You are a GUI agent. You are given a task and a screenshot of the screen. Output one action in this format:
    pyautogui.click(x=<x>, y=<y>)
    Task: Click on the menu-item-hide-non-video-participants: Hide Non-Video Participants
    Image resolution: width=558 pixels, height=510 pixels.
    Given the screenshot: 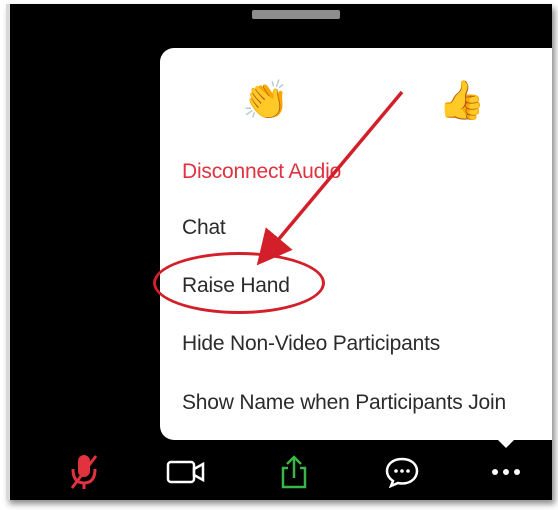 What is the action you would take?
    pyautogui.click(x=311, y=344)
    